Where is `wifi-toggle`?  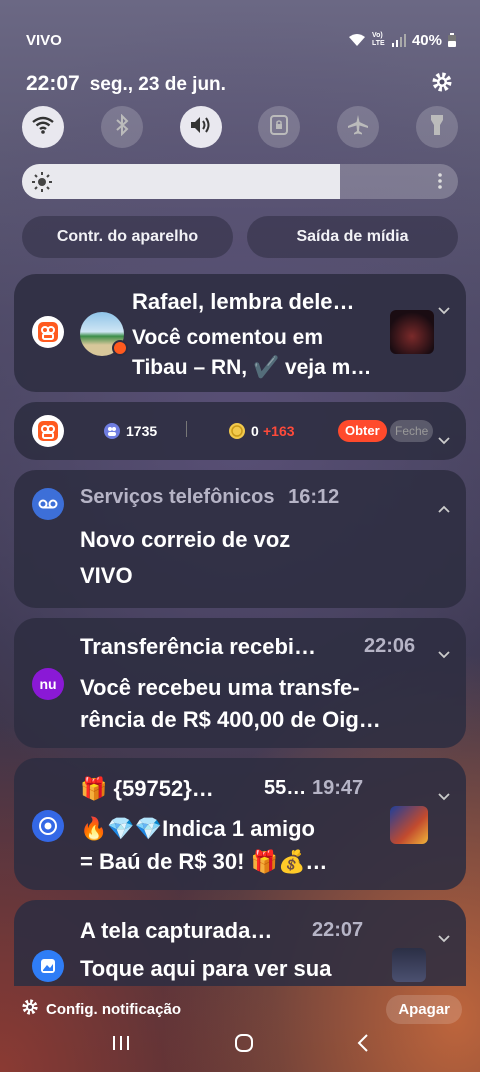 wifi-toggle is located at coordinates (43, 127).